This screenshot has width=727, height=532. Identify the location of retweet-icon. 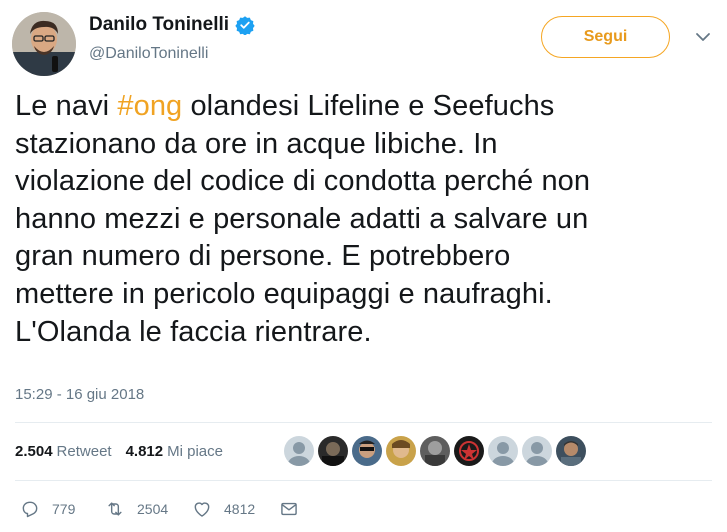
(115, 509).